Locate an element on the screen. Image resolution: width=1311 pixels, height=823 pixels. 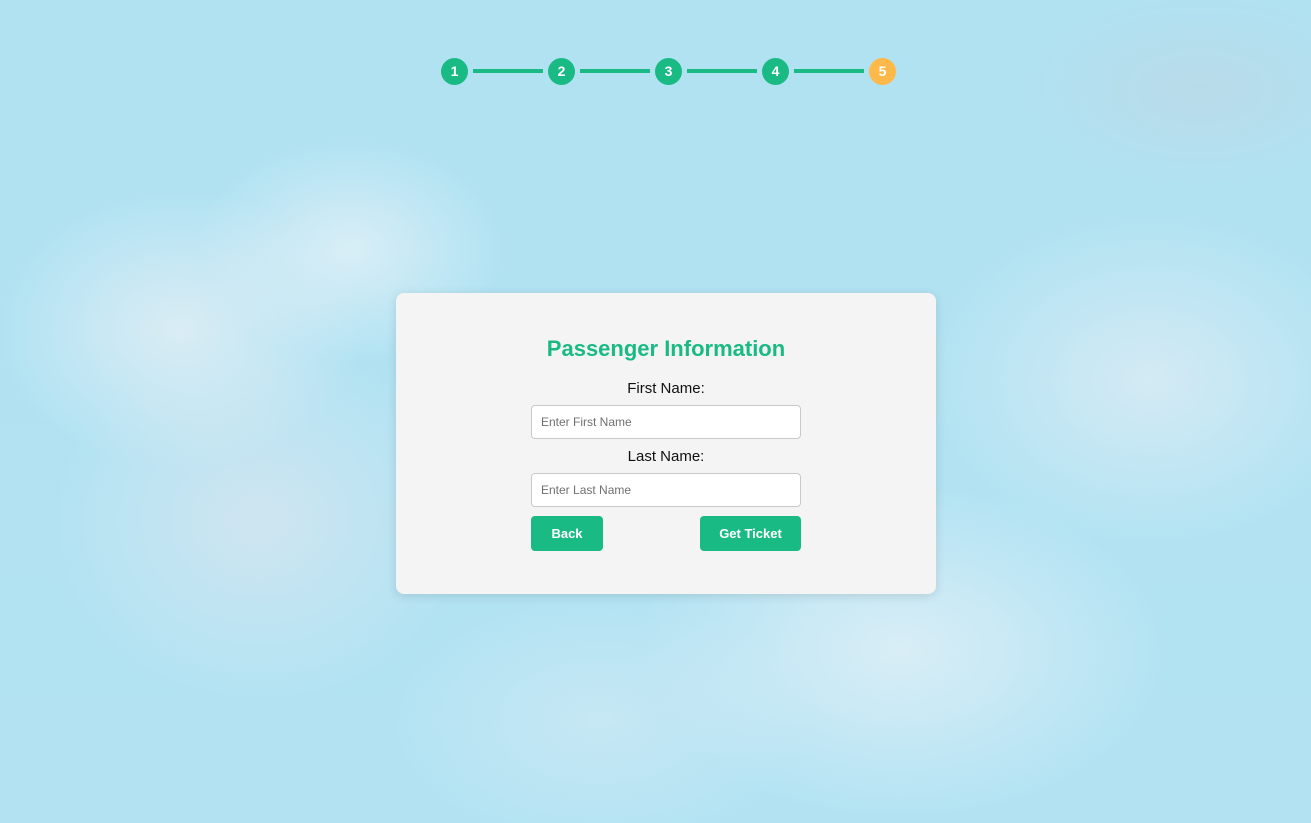
step-5-current: 5 is located at coordinates (882, 71).